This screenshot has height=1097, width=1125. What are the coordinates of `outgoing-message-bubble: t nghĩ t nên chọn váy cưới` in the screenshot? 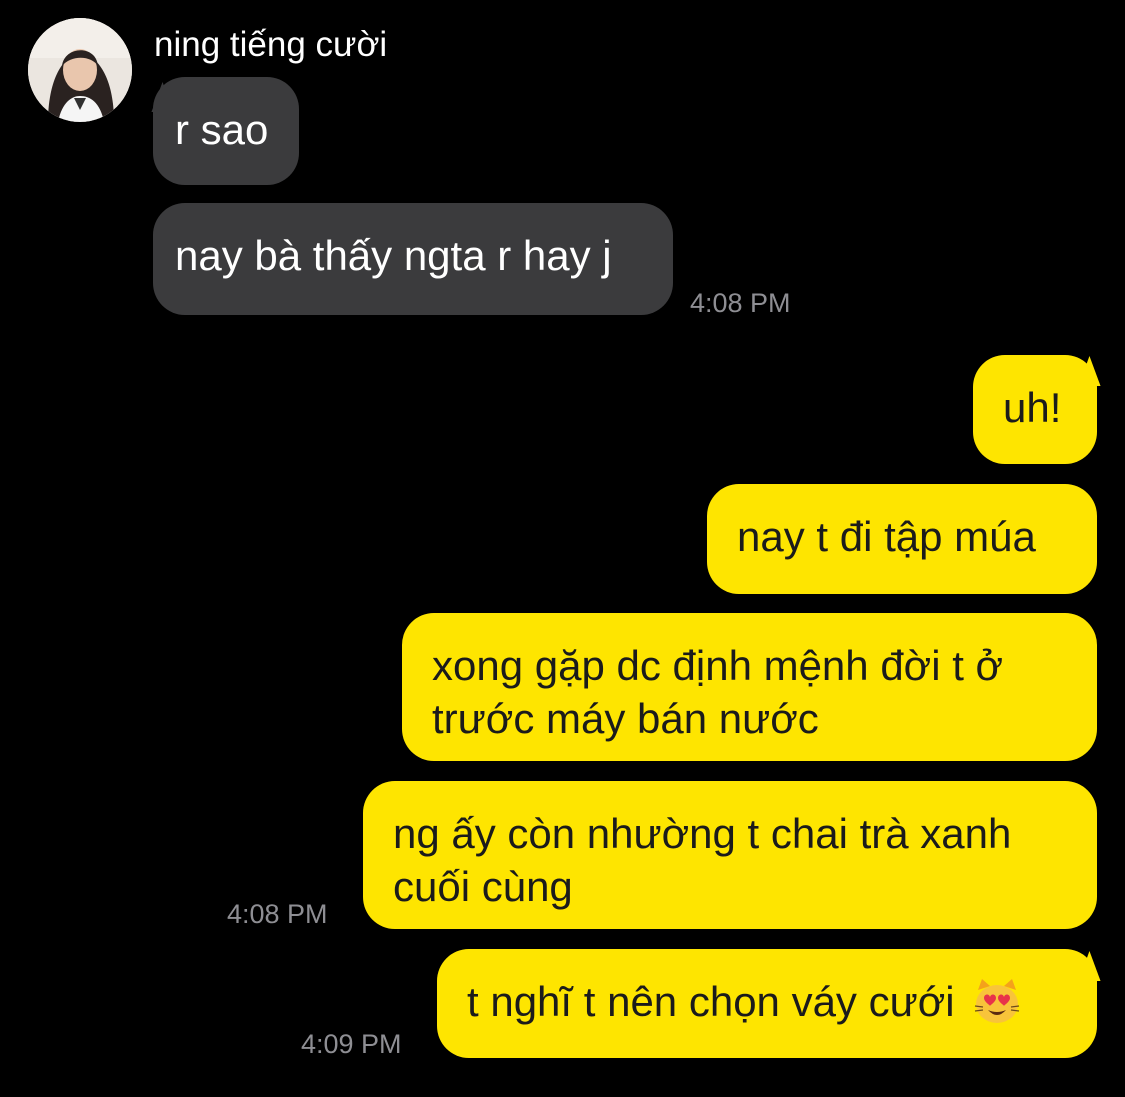 It's located at (767, 1003).